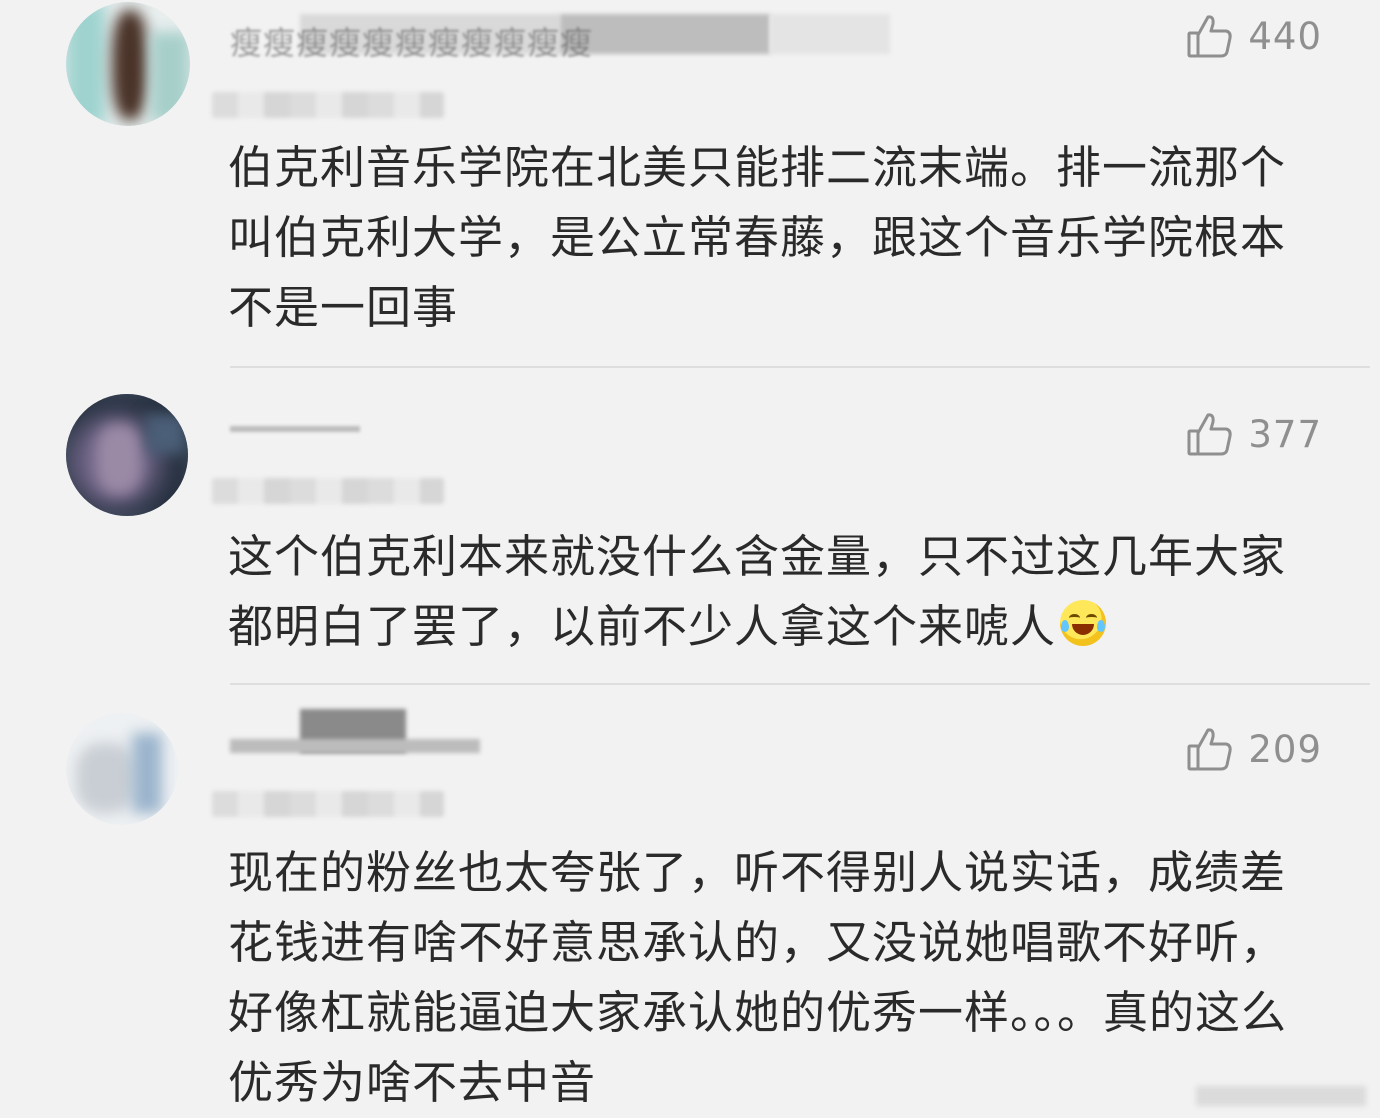  I want to click on like-button: 377, so click(1254, 434).